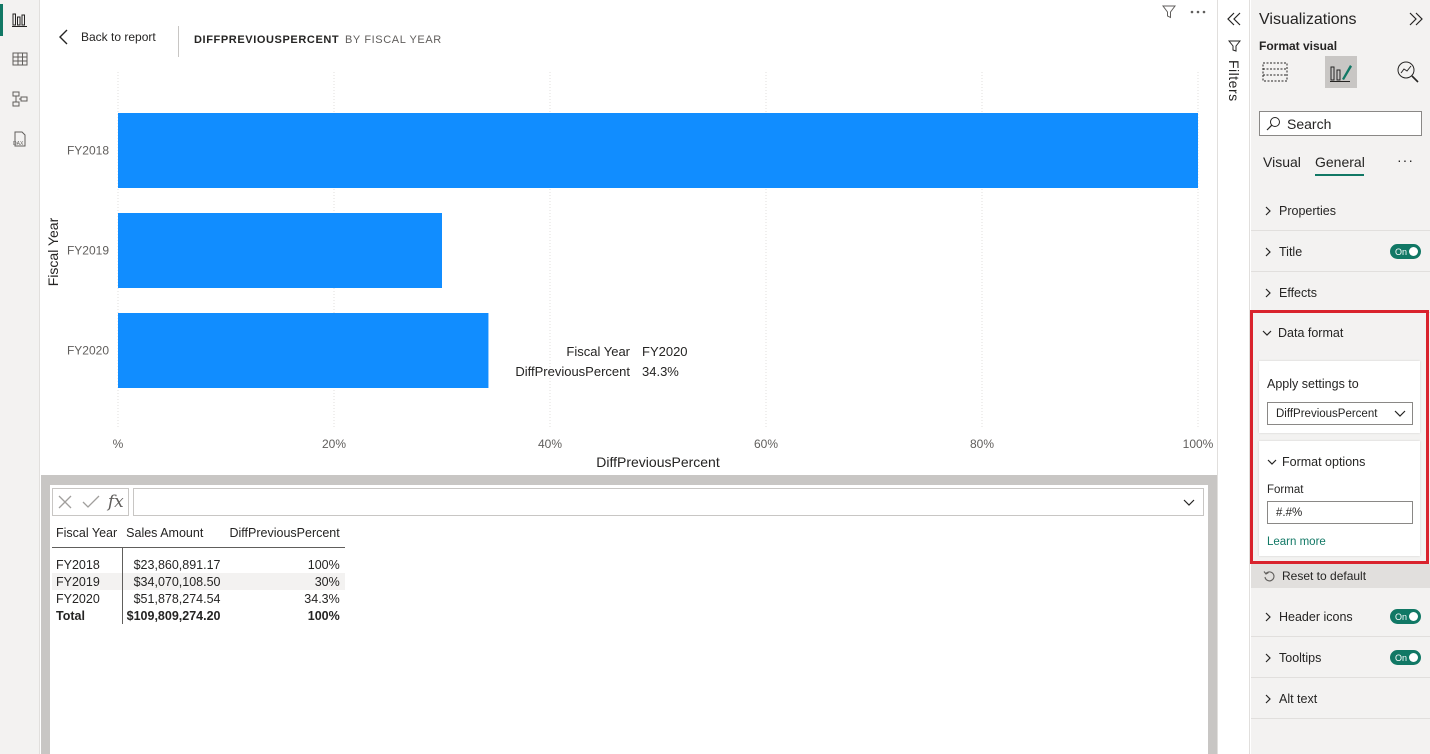  I want to click on pane-mode-switcher, so click(1340, 73).